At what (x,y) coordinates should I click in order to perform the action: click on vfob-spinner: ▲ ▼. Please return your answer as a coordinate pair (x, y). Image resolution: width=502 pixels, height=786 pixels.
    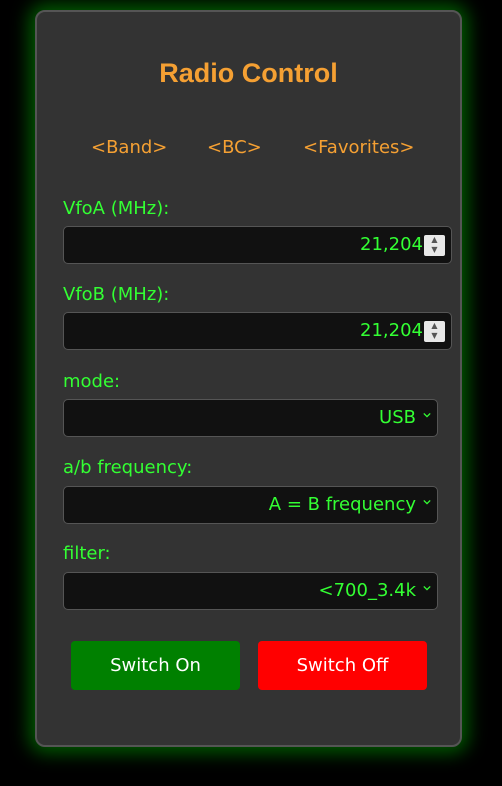
    Looking at the image, I should click on (434, 331).